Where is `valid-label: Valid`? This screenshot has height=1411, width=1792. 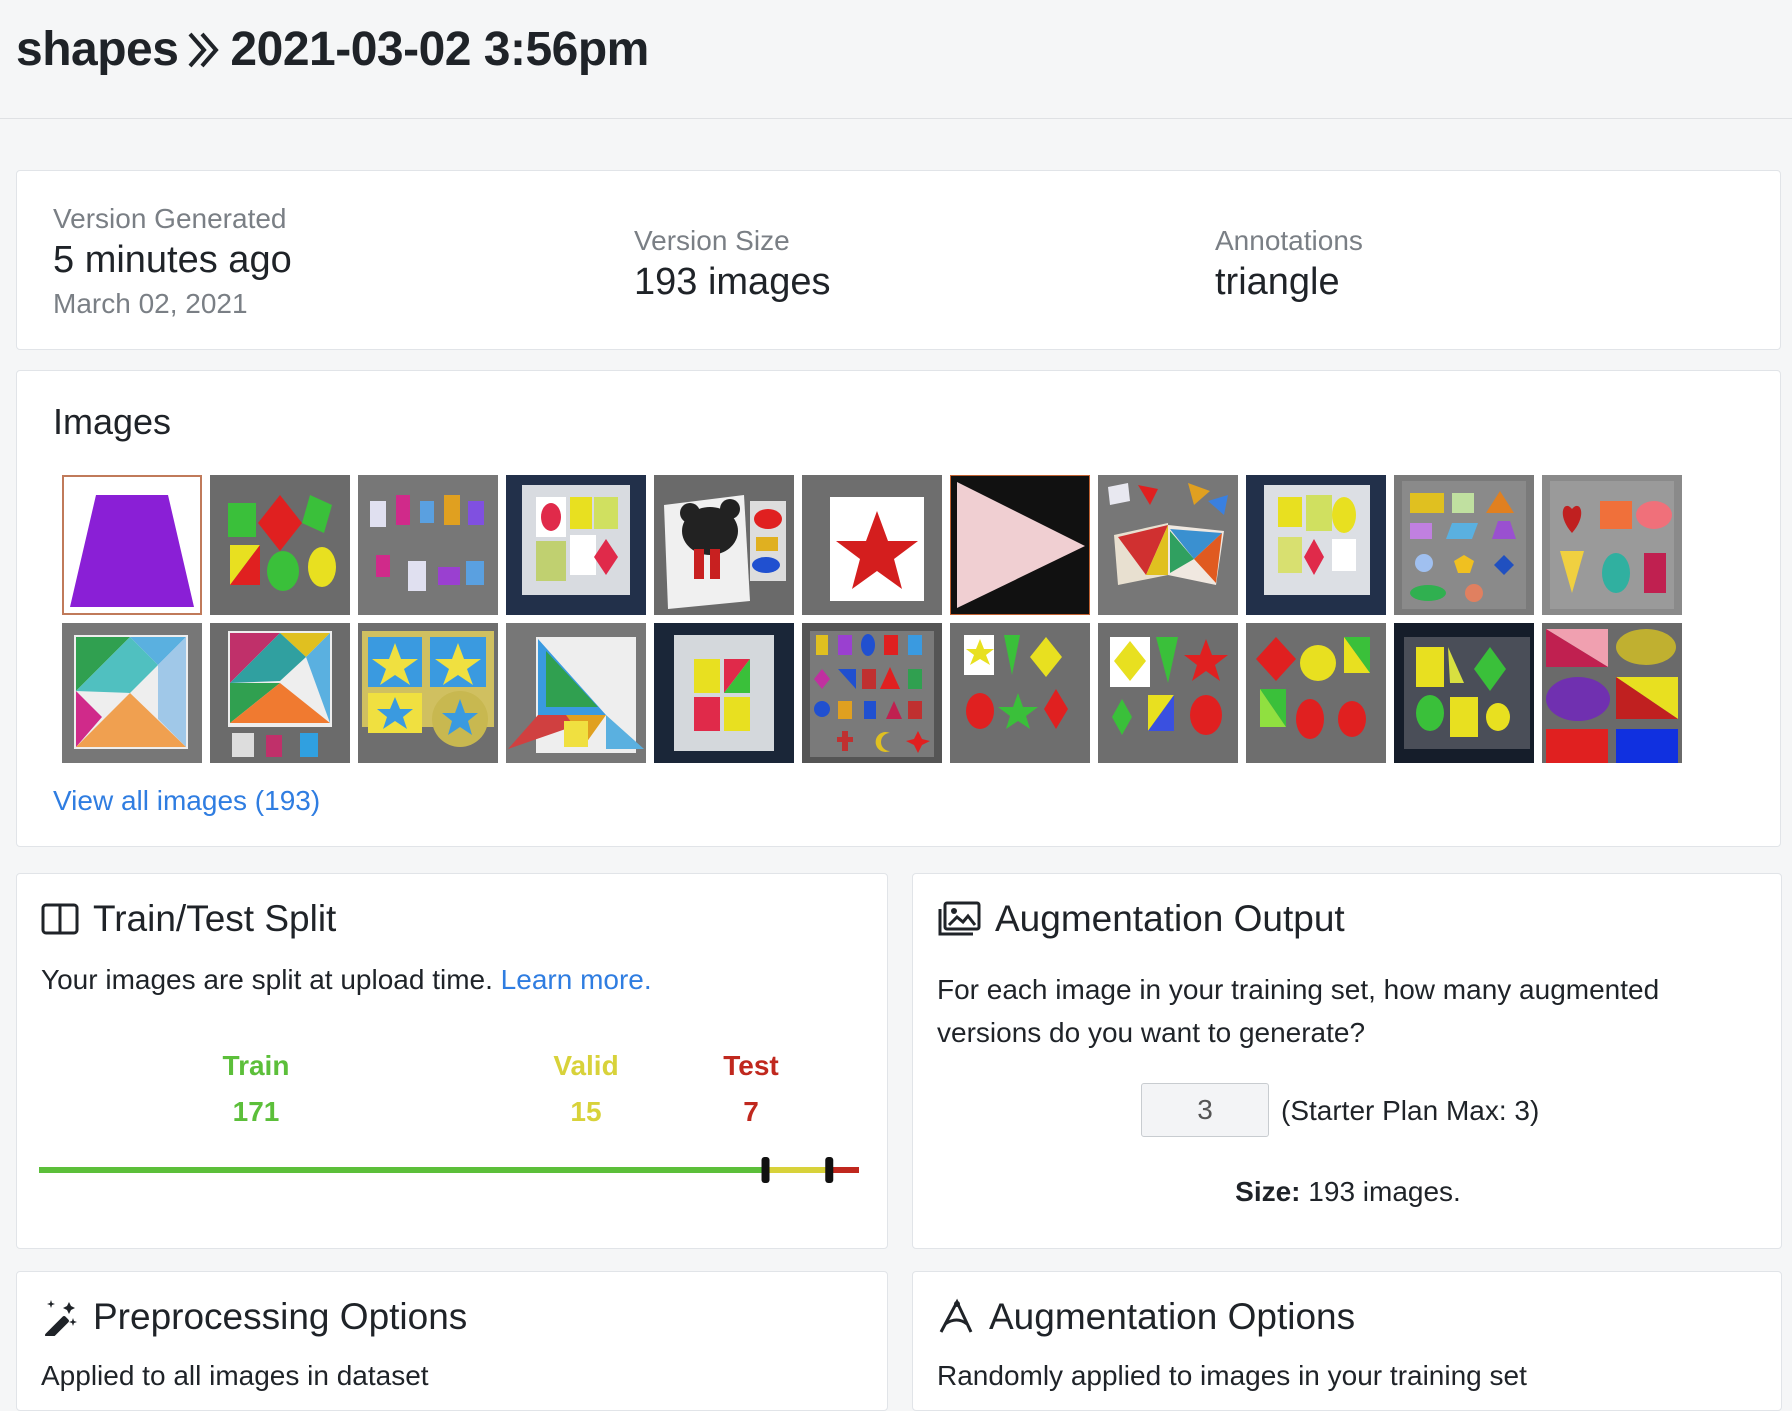 valid-label: Valid is located at coordinates (586, 1065).